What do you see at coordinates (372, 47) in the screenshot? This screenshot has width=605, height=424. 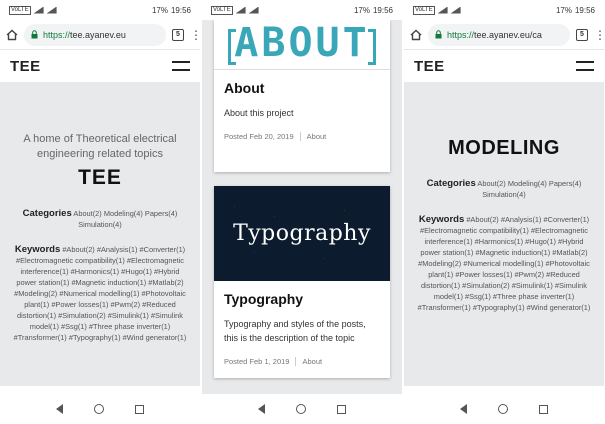 I see `bracket-right` at bounding box center [372, 47].